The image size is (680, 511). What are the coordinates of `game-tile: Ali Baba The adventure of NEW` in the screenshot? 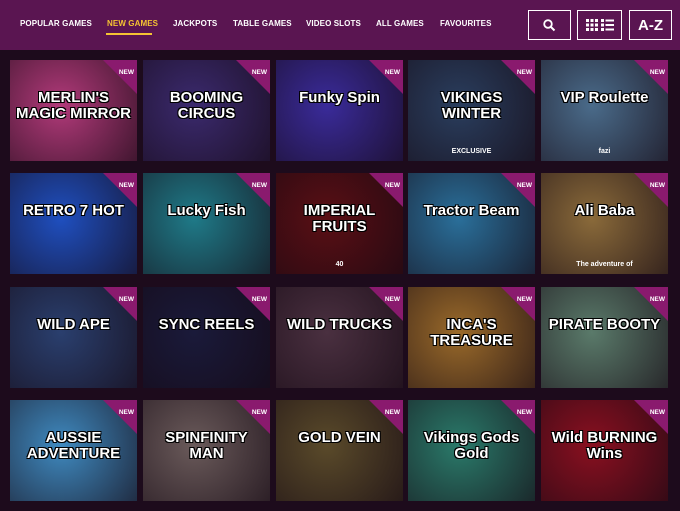 It's located at (604, 223).